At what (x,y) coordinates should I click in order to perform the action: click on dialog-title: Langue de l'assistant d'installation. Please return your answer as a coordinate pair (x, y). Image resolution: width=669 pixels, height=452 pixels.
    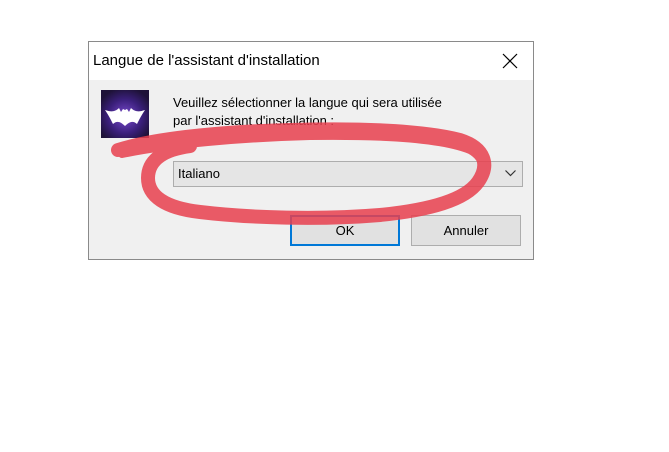
    Looking at the image, I should click on (206, 60).